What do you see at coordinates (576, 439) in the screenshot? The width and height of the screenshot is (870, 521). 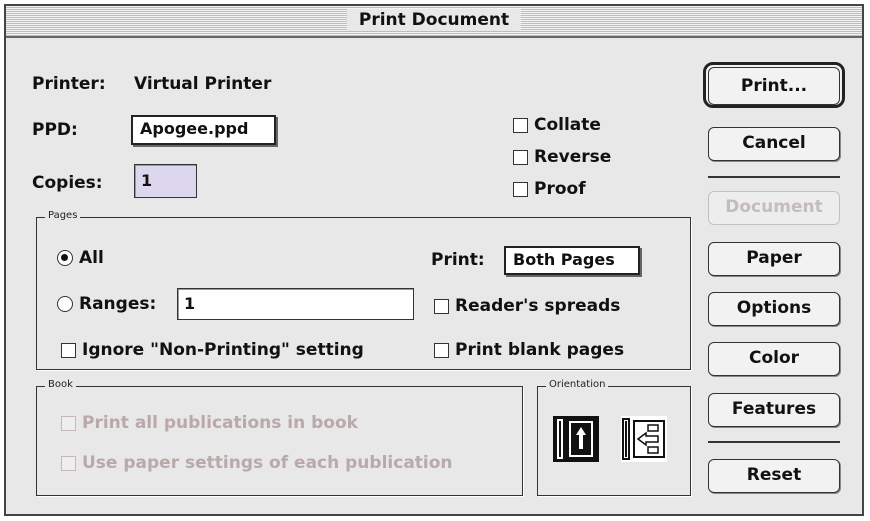 I see `portrait-icon` at bounding box center [576, 439].